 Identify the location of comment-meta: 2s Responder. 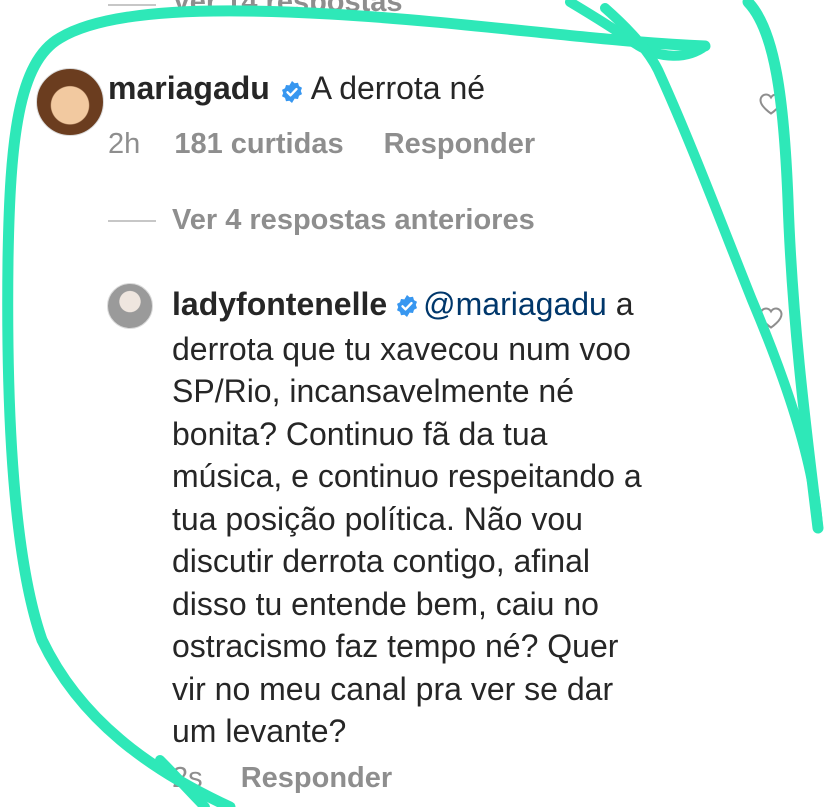
(282, 778).